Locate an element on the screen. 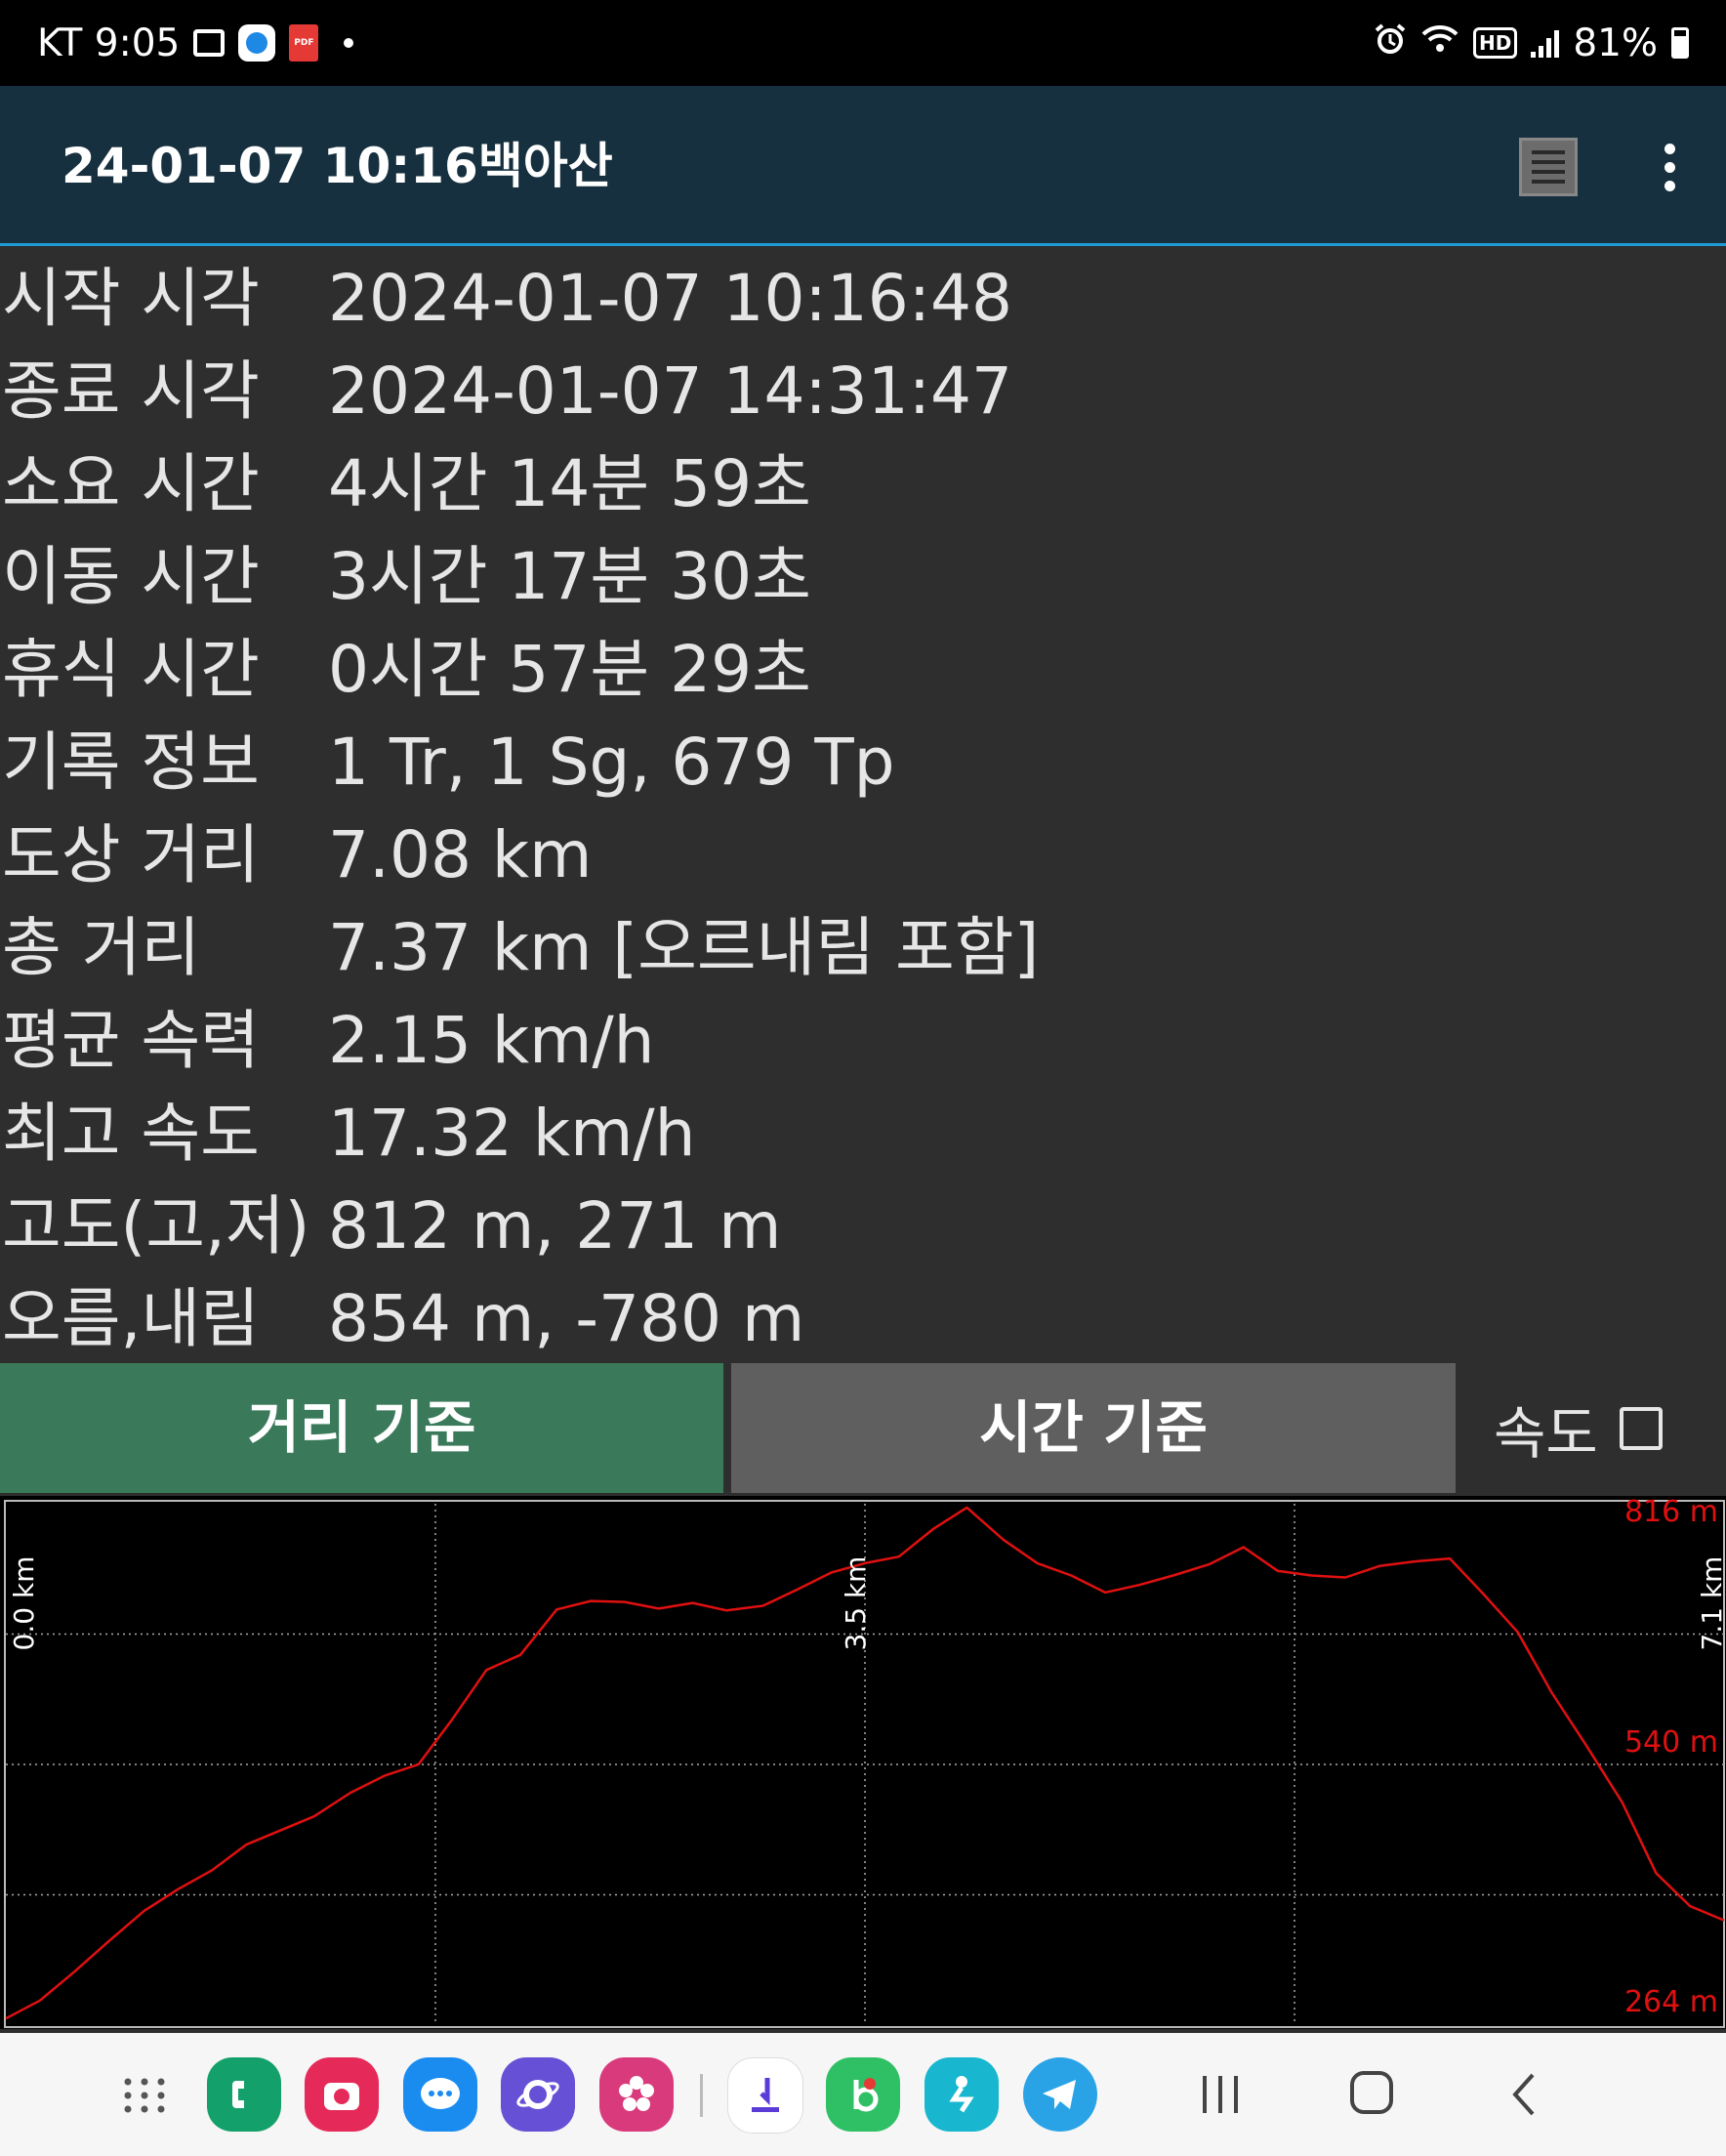 The height and width of the screenshot is (2156, 1726). speed-label: 속도 is located at coordinates (1546, 1433).